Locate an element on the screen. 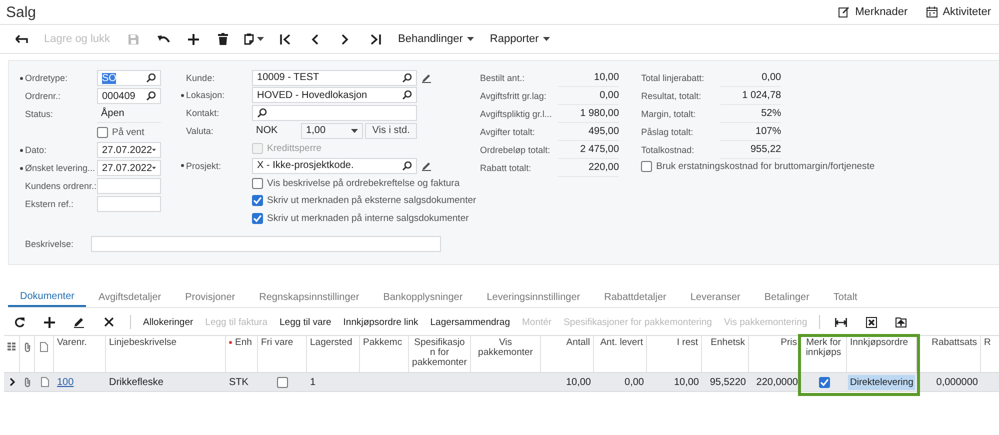  field-label: Lokasjon: is located at coordinates (206, 95).